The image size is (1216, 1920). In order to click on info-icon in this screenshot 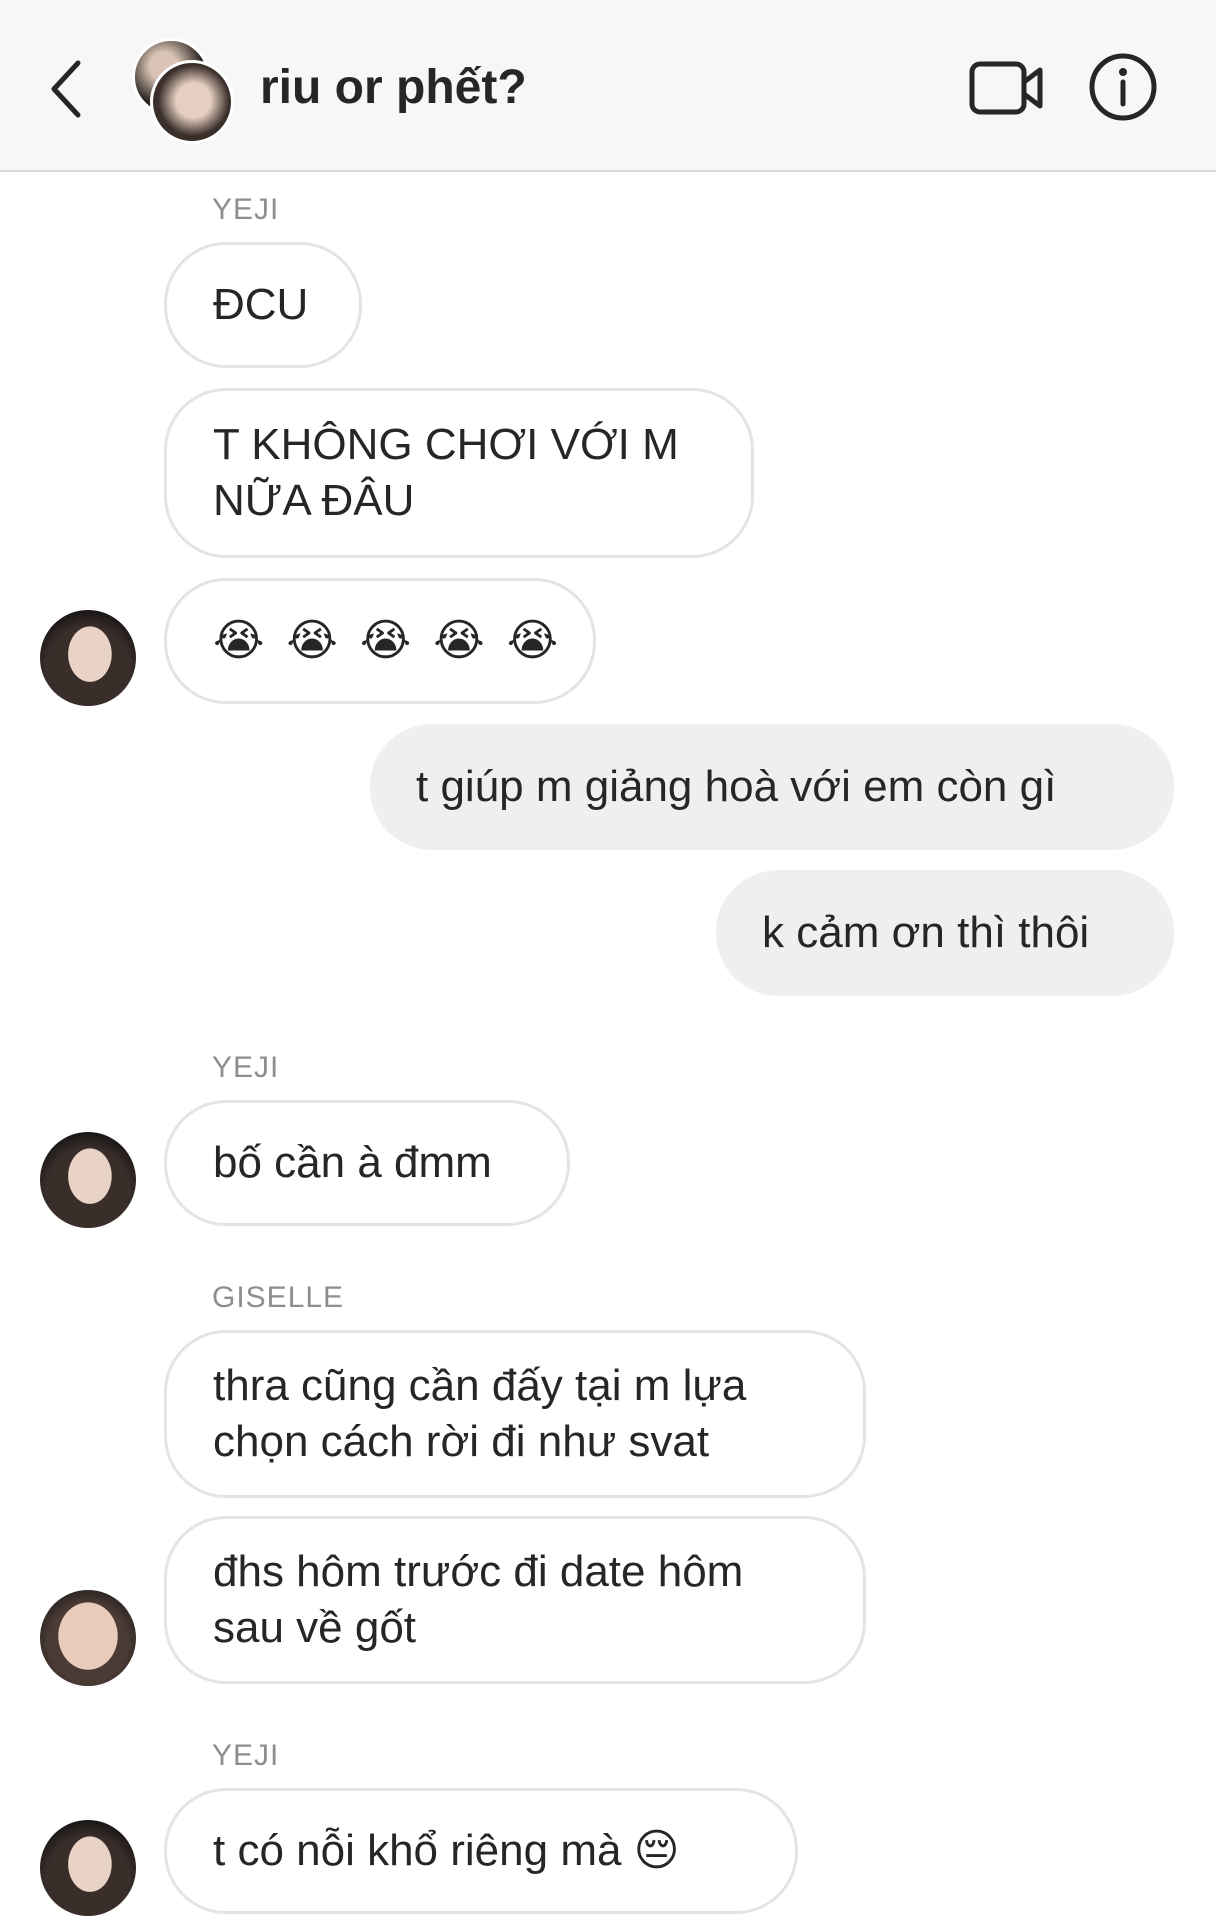, I will do `click(1123, 87)`.